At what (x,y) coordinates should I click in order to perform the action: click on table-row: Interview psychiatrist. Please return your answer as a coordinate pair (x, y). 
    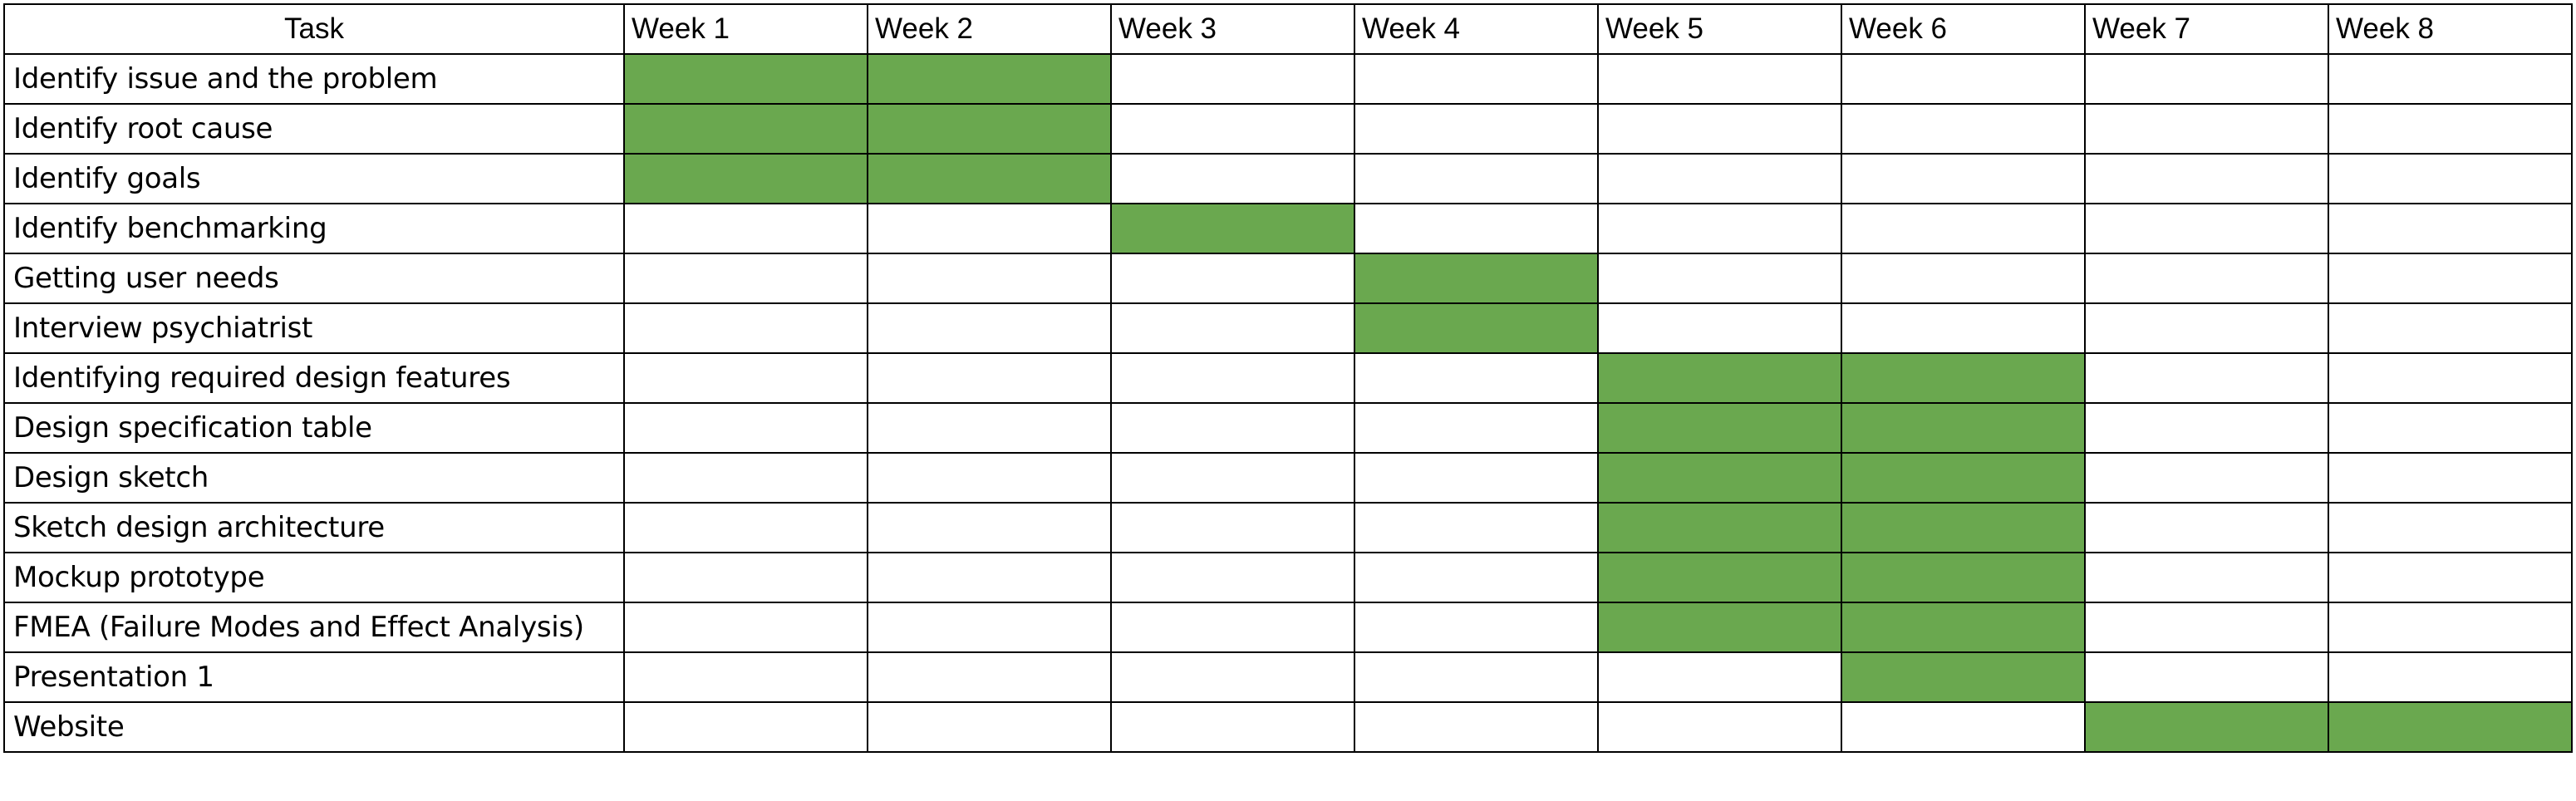
    Looking at the image, I should click on (1288, 328).